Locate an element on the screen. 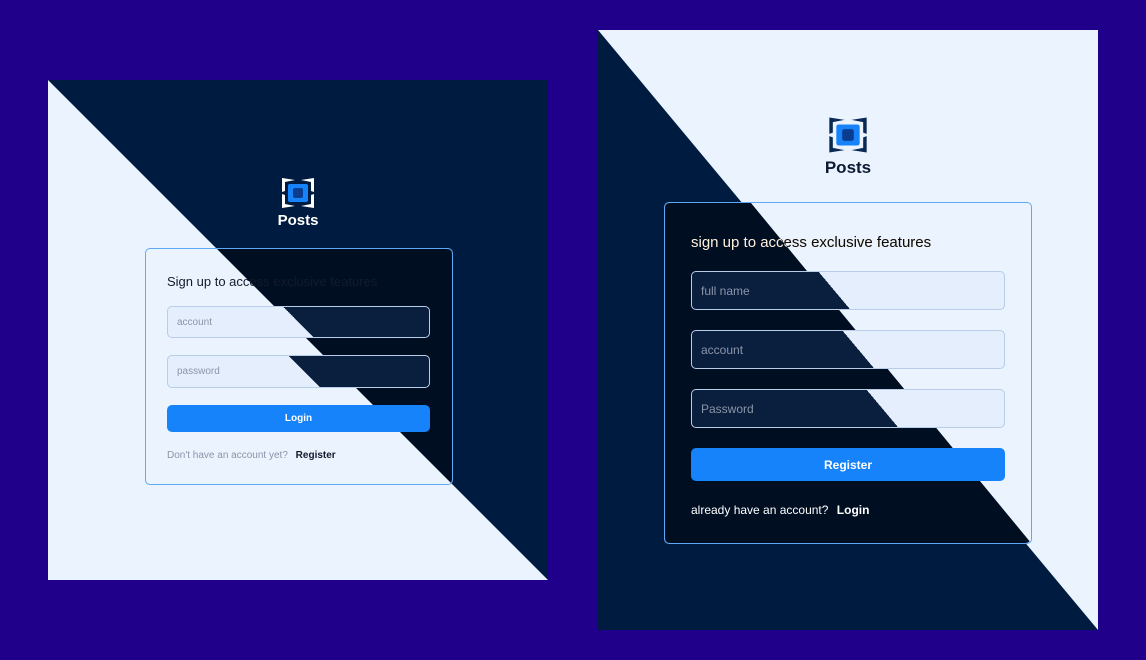 This screenshot has width=1146, height=660. login-link: Login is located at coordinates (853, 510).